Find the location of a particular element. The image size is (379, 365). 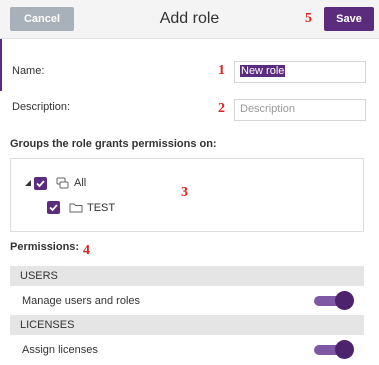

permission-row: Assign licenses is located at coordinates (187, 350).